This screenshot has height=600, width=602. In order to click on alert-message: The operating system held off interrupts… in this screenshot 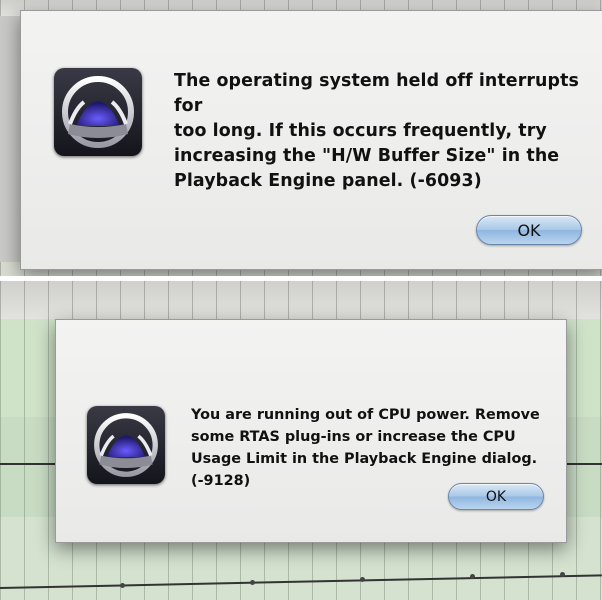, I will do `click(376, 131)`.